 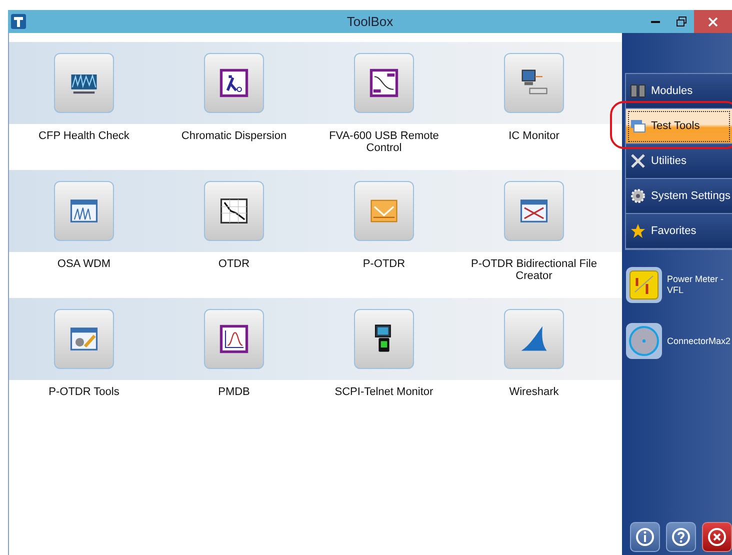 What do you see at coordinates (84, 136) in the screenshot?
I see `tool-label: CFP Health Check` at bounding box center [84, 136].